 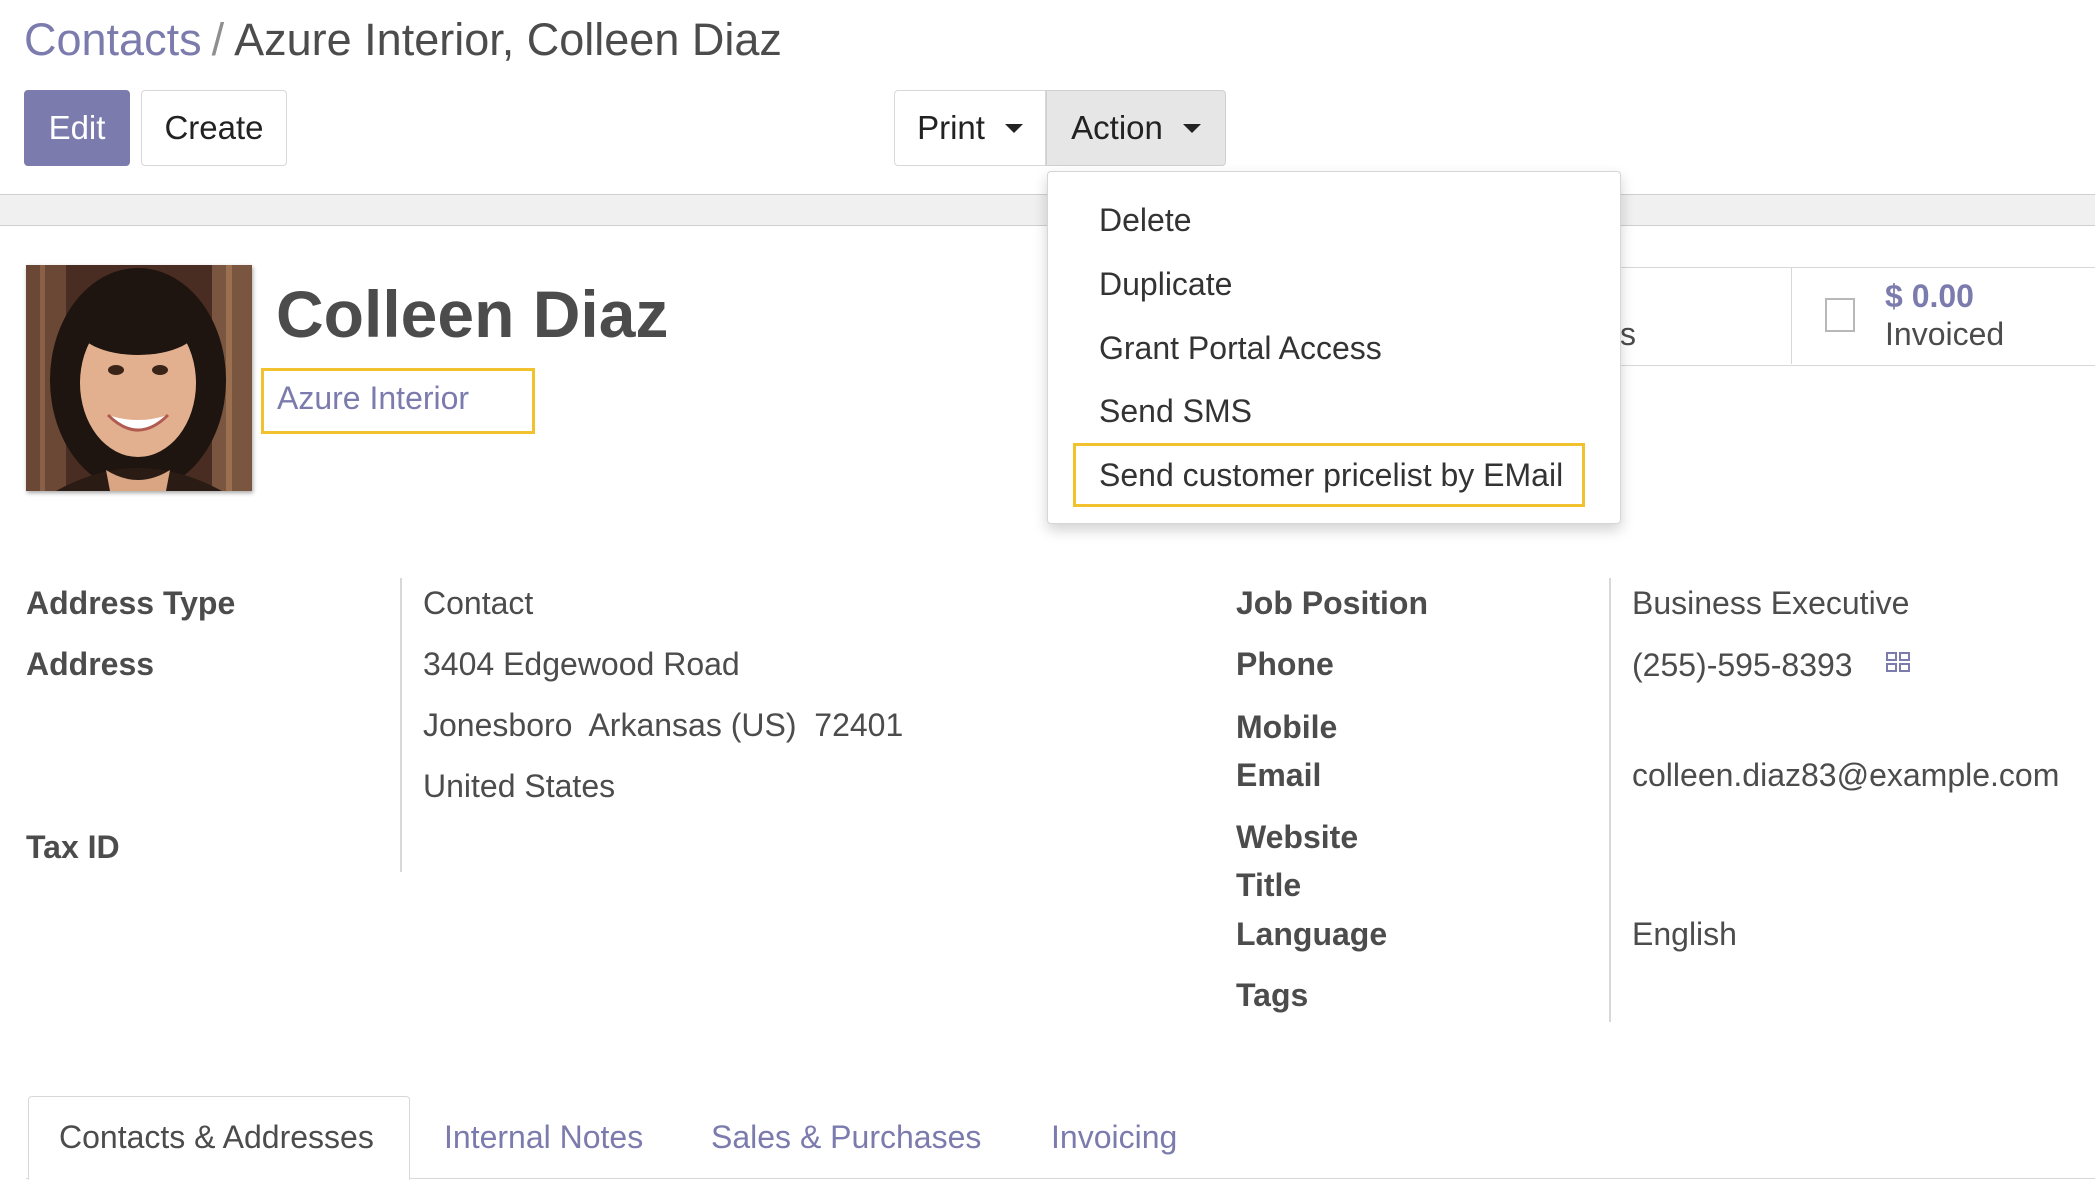 I want to click on breadcrumb-current: Azure Interior, Colleen Diaz, so click(x=508, y=39).